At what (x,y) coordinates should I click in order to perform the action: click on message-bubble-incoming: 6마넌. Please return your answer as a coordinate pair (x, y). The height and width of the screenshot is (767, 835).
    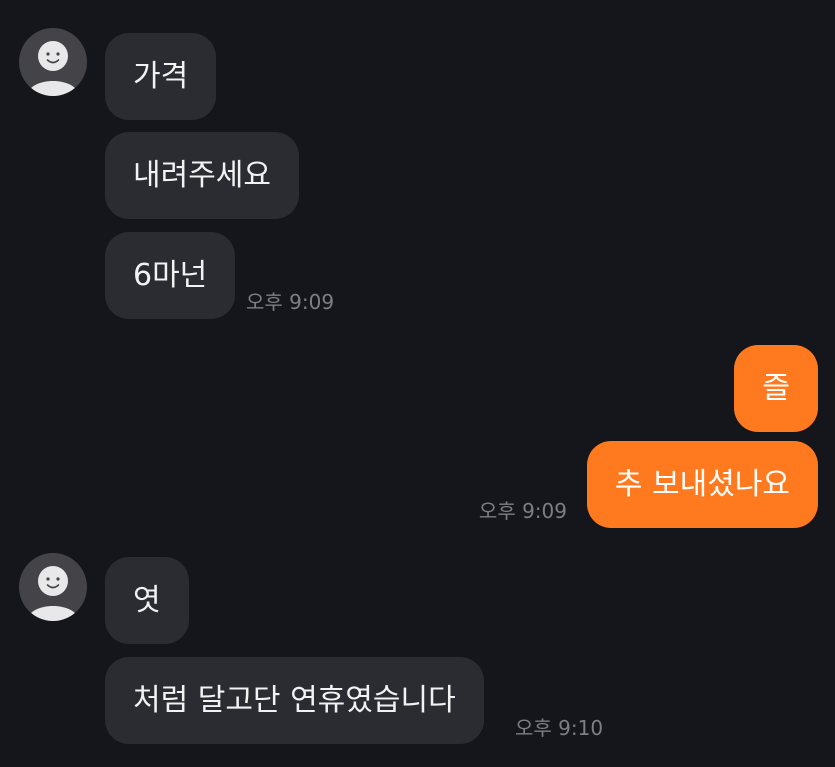
    Looking at the image, I should click on (170, 275).